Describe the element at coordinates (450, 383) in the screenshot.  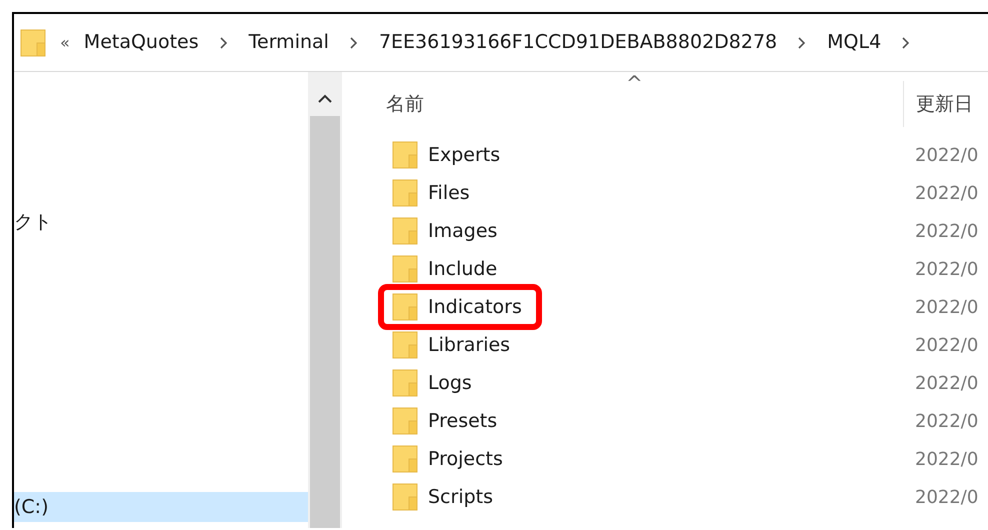
I see `file-name: Logs` at that location.